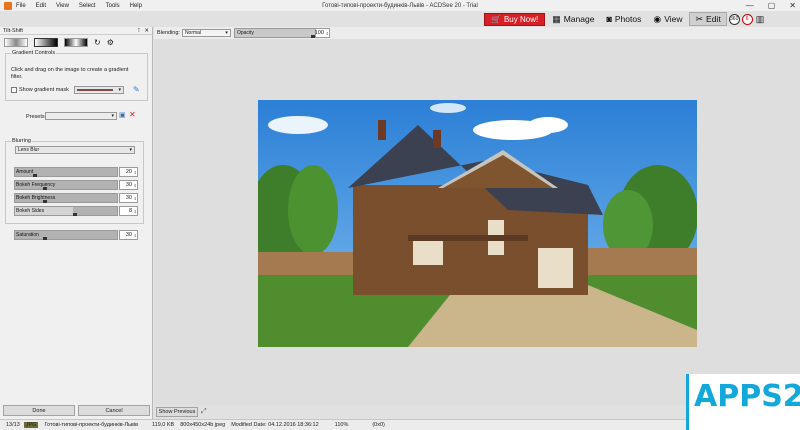 This screenshot has height=430, width=800. Describe the element at coordinates (62, 6) in the screenshot. I see `menu-view: View` at that location.